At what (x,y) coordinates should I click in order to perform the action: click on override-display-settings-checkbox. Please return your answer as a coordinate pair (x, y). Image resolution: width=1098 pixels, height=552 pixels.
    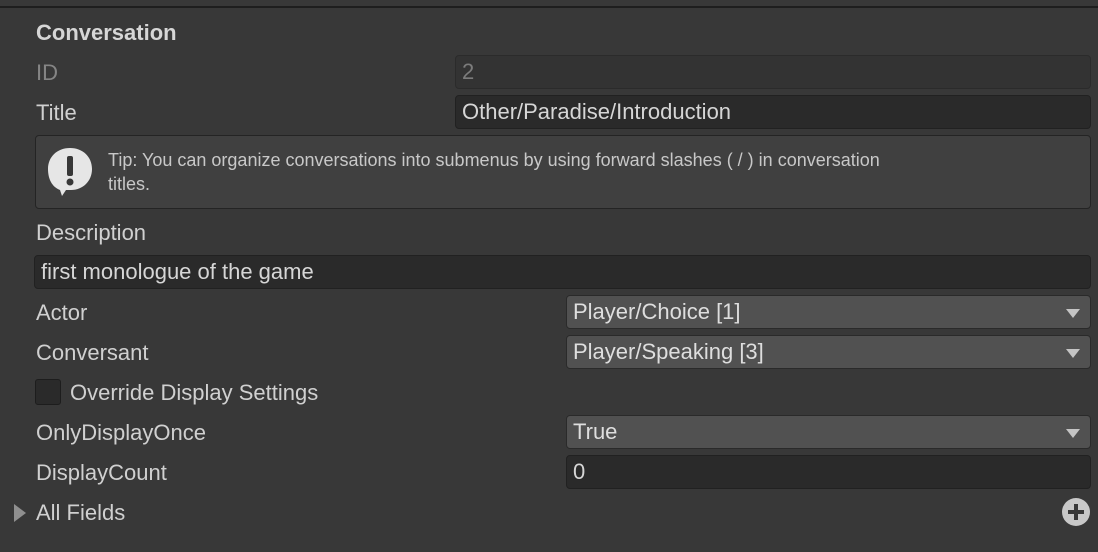
    Looking at the image, I should click on (48, 392).